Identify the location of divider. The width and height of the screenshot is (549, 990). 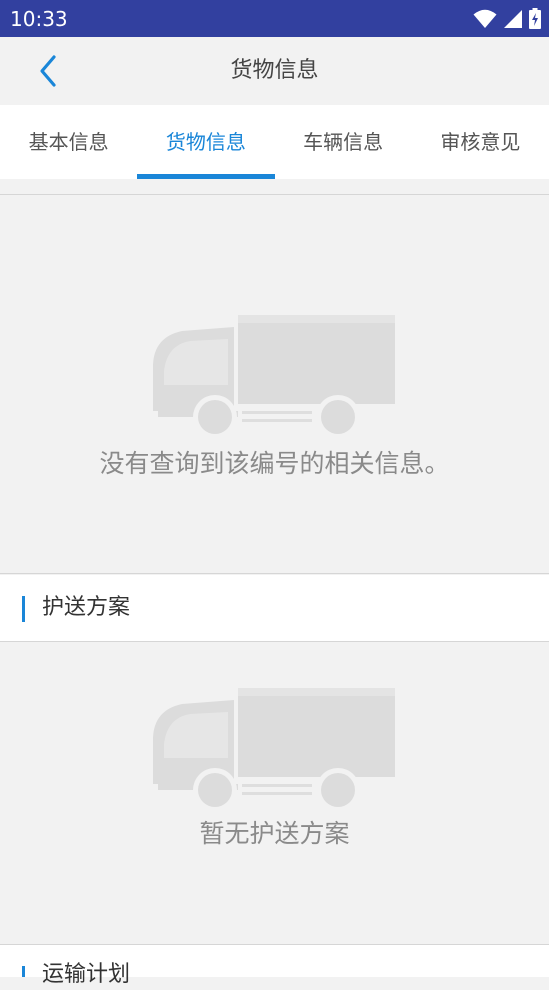
(274, 573).